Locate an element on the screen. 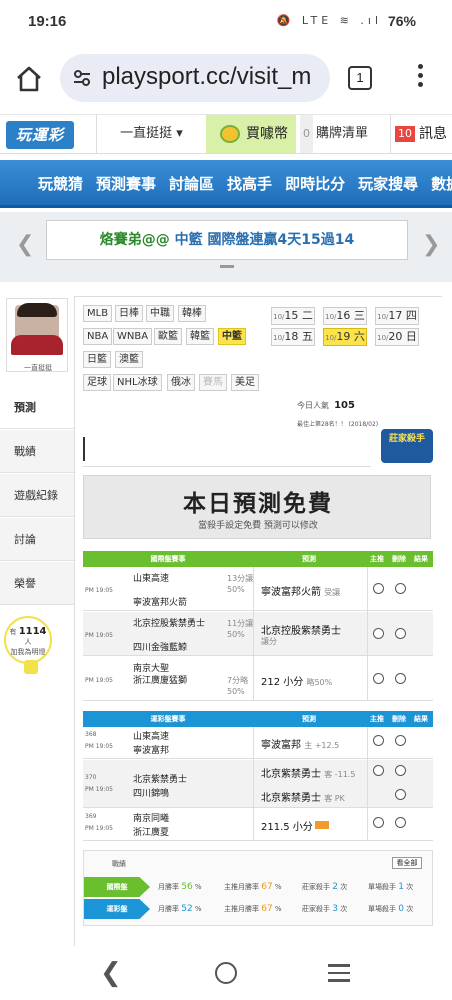  back-icon: ❮ is located at coordinates (111, 973).